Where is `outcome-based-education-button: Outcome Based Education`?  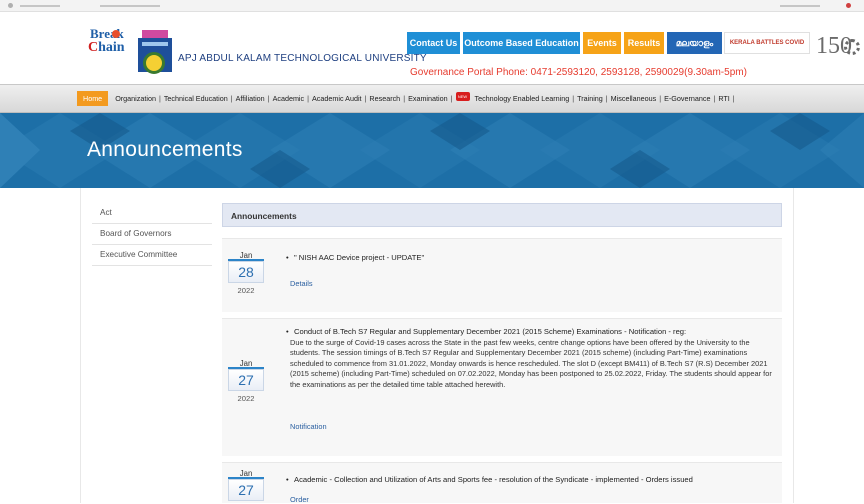 outcome-based-education-button: Outcome Based Education is located at coordinates (521, 43).